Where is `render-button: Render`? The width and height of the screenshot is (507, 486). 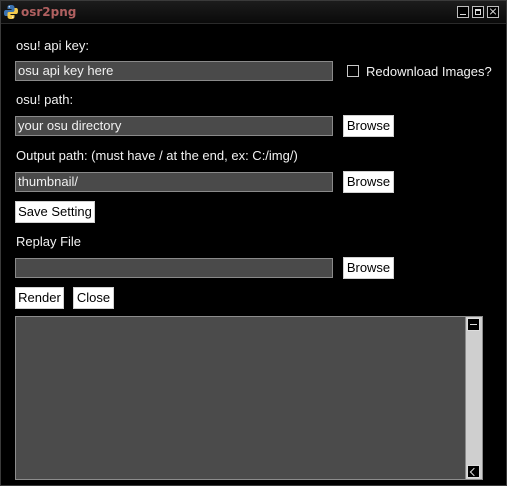
render-button: Render is located at coordinates (39, 298).